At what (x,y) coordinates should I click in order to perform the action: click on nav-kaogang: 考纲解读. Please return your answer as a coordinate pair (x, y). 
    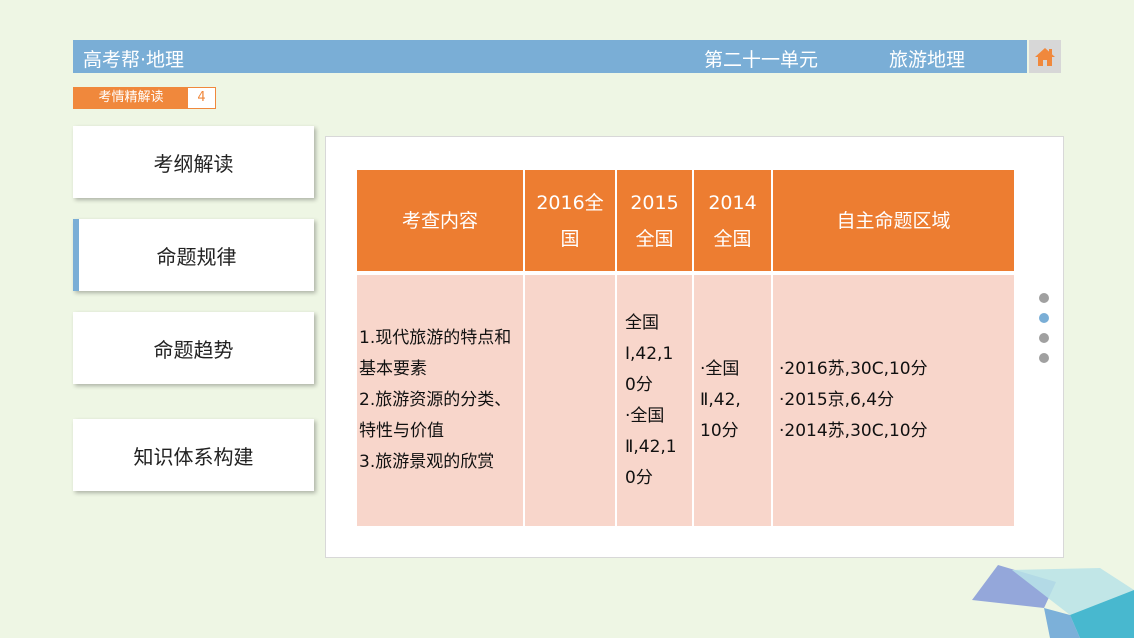
    Looking at the image, I should click on (193, 162).